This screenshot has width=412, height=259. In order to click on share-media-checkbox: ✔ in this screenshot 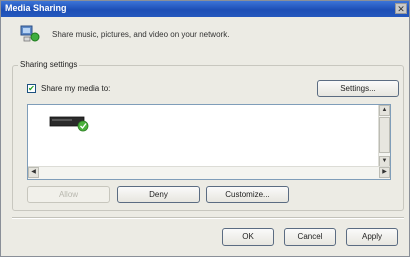, I will do `click(31, 88)`.